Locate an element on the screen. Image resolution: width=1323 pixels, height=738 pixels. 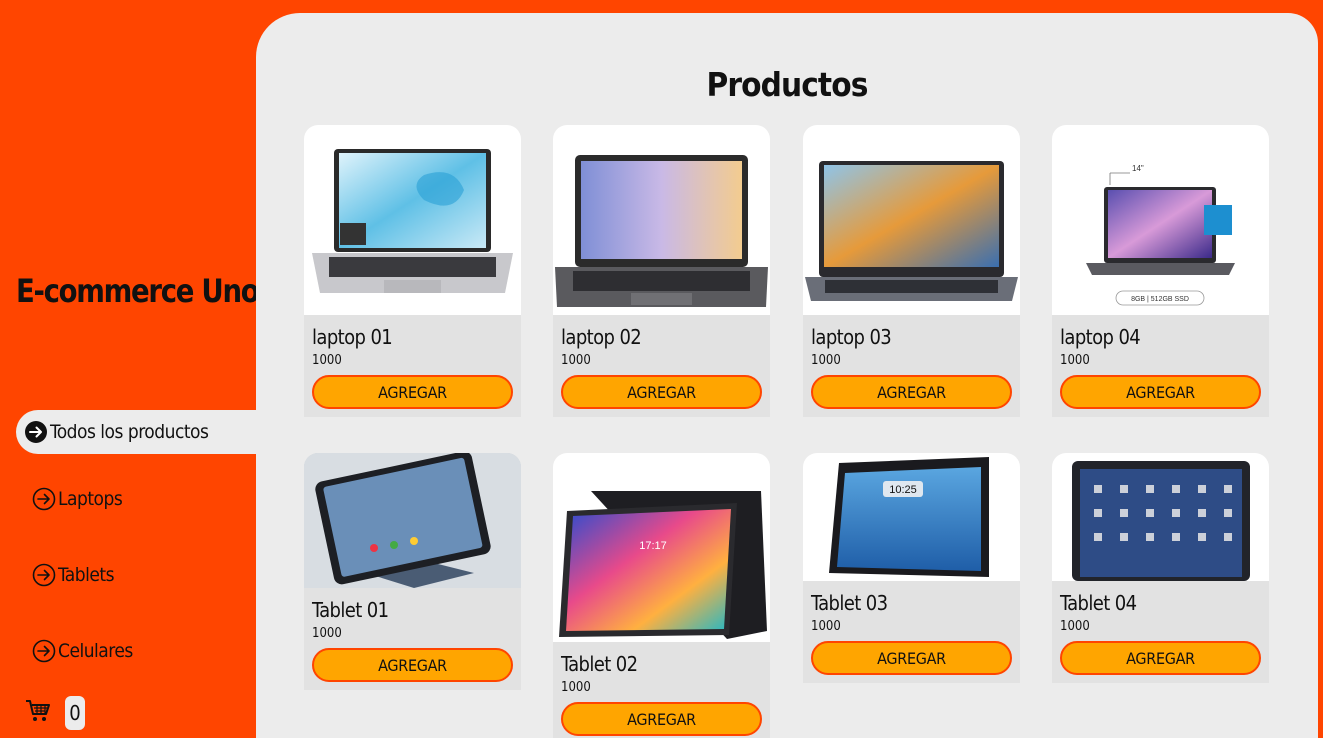
product-image: 17:17 is located at coordinates (661, 547).